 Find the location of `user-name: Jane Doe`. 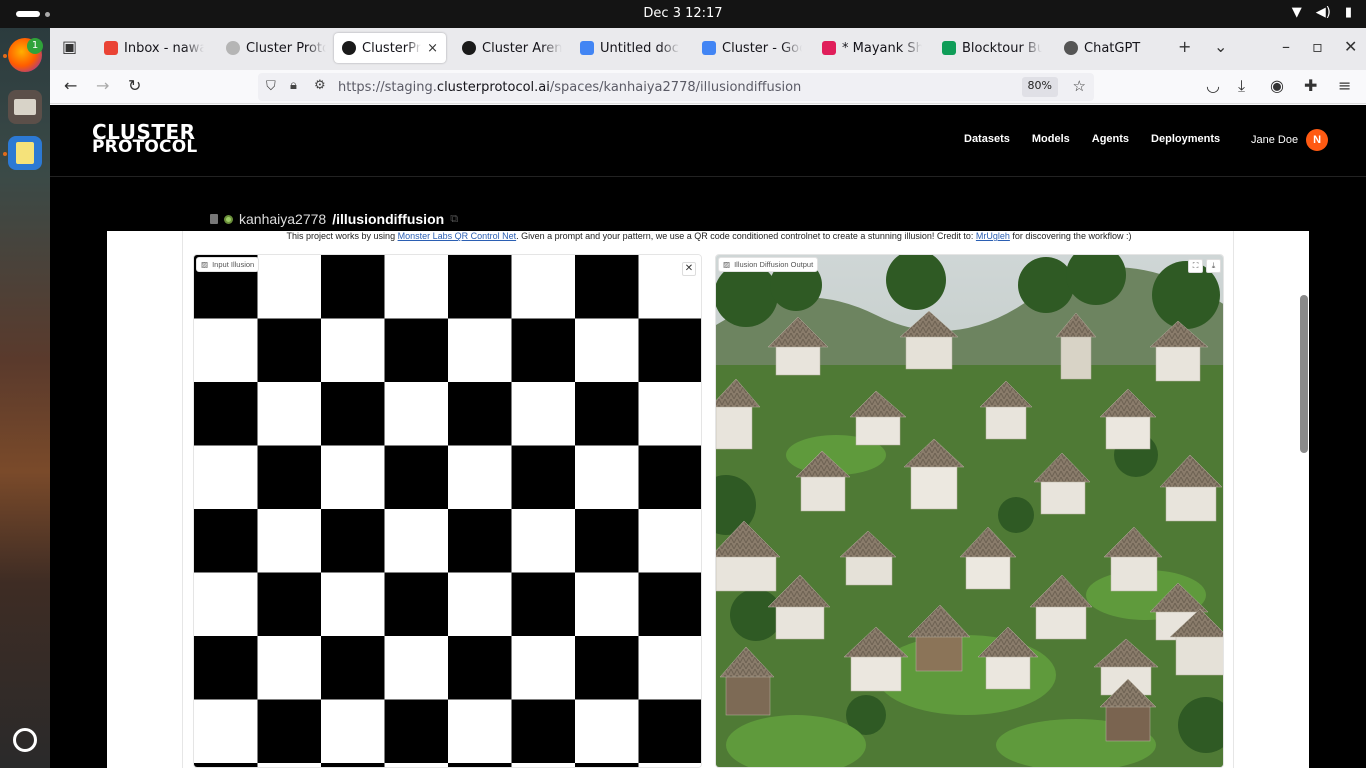

user-name: Jane Doe is located at coordinates (1275, 140).